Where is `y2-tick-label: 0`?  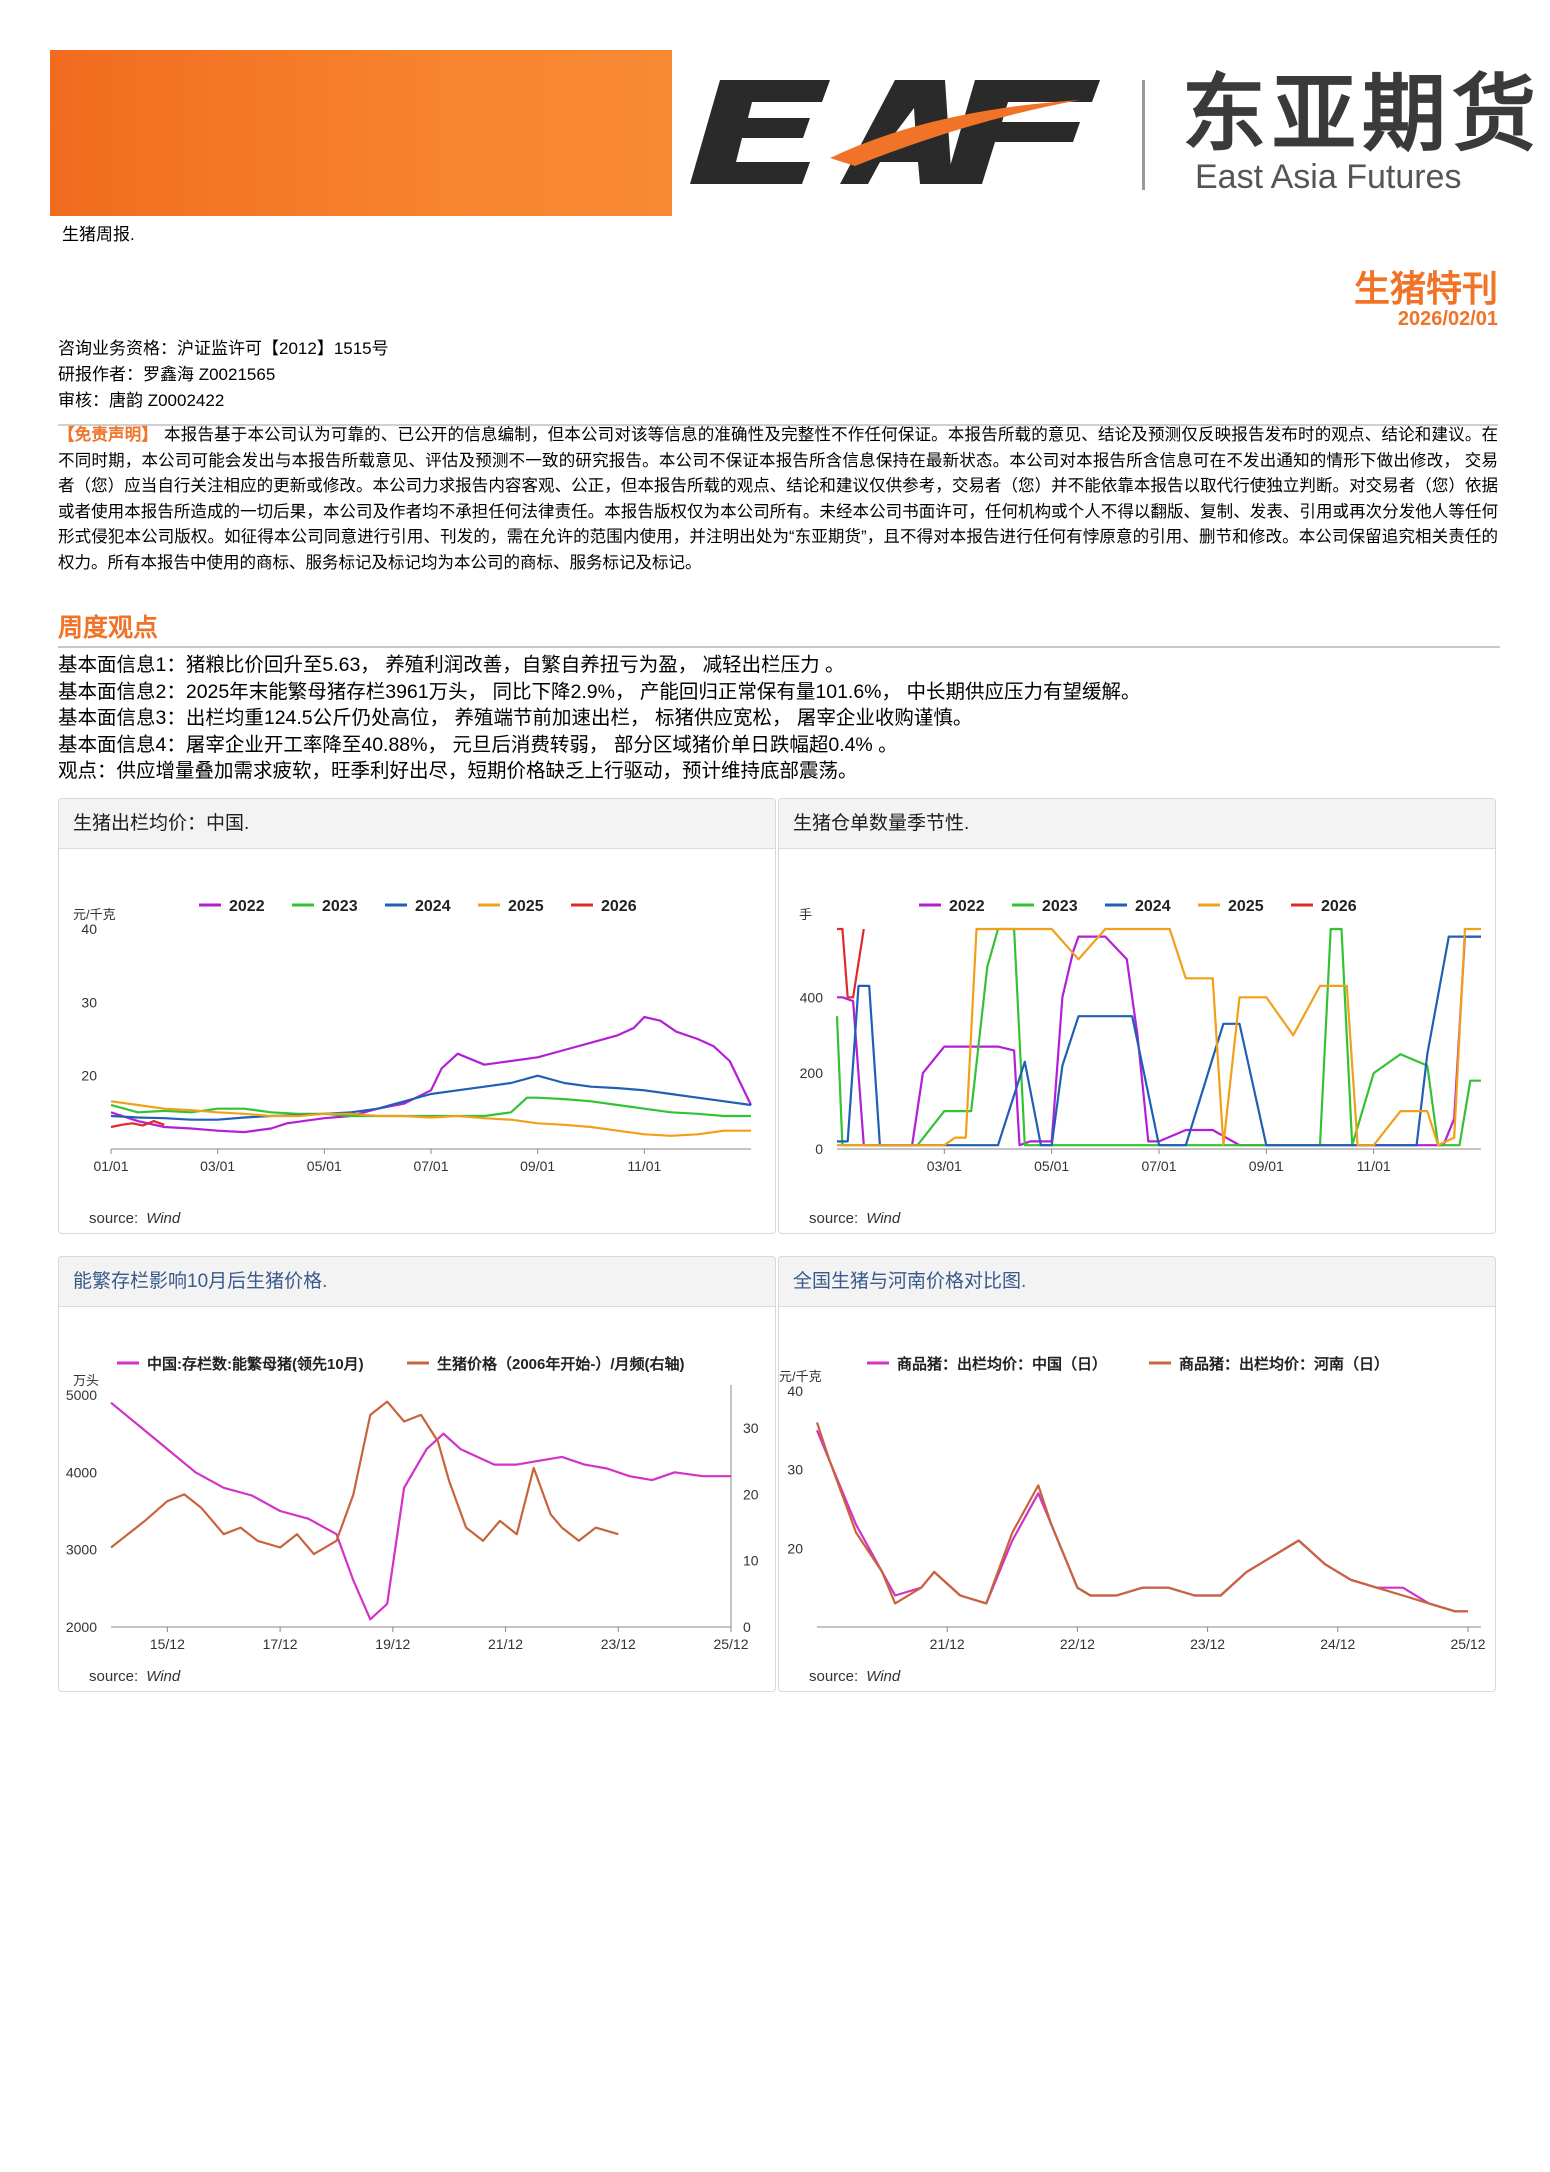 y2-tick-label: 0 is located at coordinates (747, 1627).